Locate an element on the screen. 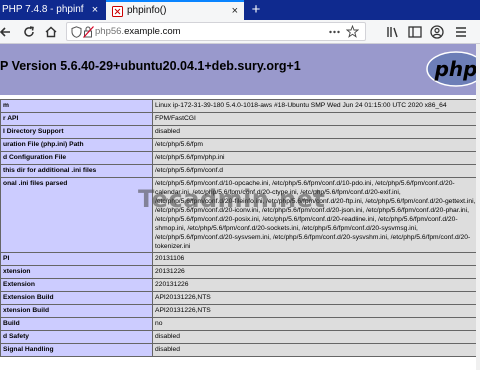 The width and height of the screenshot is (480, 370). row-key: Extension Build is located at coordinates (76, 298).